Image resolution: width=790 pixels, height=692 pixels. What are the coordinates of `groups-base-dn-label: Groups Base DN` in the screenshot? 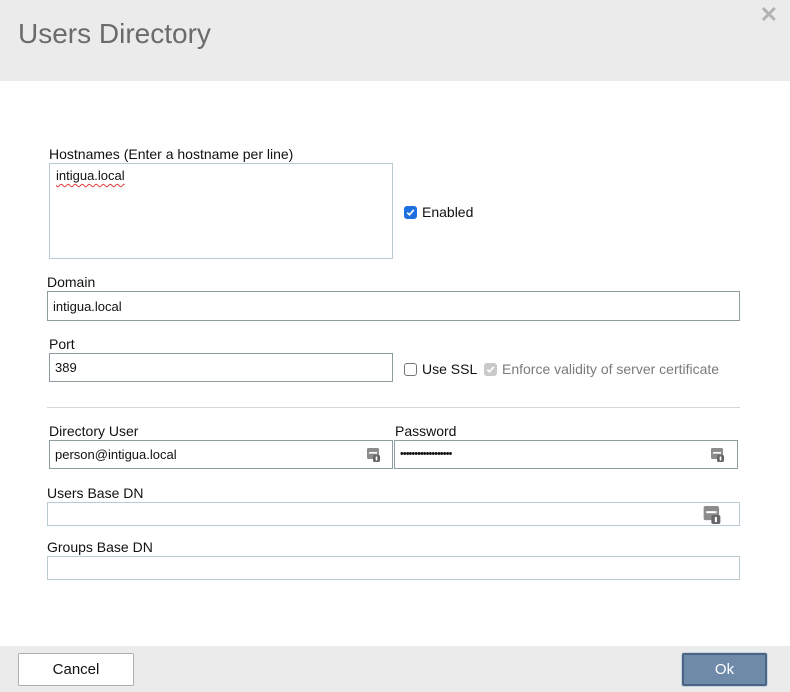 It's located at (100, 547).